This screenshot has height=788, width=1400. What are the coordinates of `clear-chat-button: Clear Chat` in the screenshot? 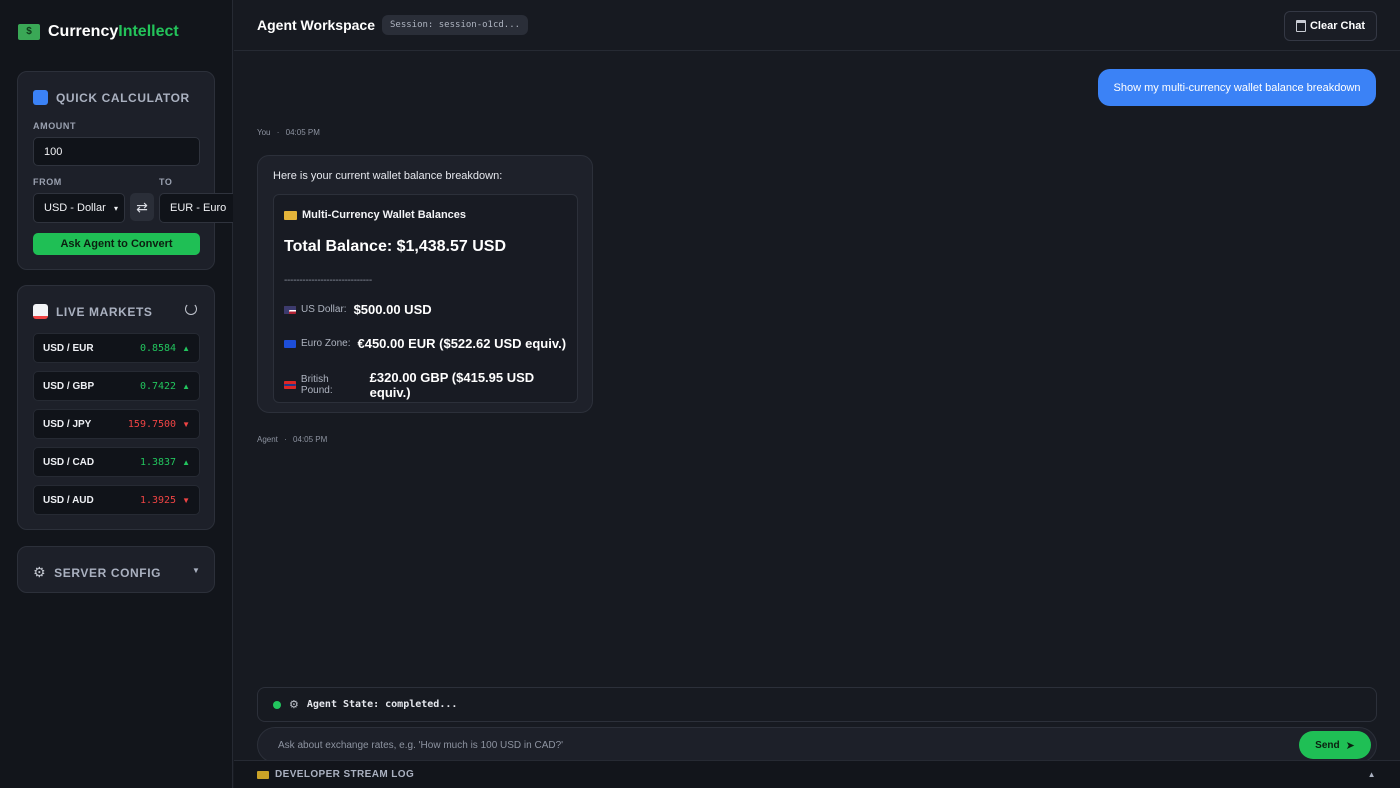 It's located at (1330, 26).